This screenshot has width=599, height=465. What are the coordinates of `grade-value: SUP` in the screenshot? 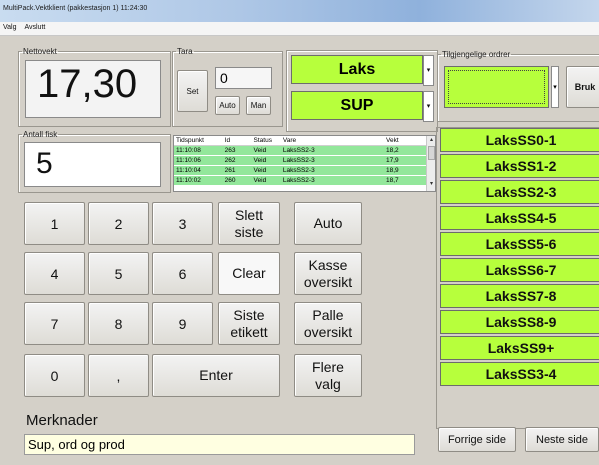 It's located at (357, 105).